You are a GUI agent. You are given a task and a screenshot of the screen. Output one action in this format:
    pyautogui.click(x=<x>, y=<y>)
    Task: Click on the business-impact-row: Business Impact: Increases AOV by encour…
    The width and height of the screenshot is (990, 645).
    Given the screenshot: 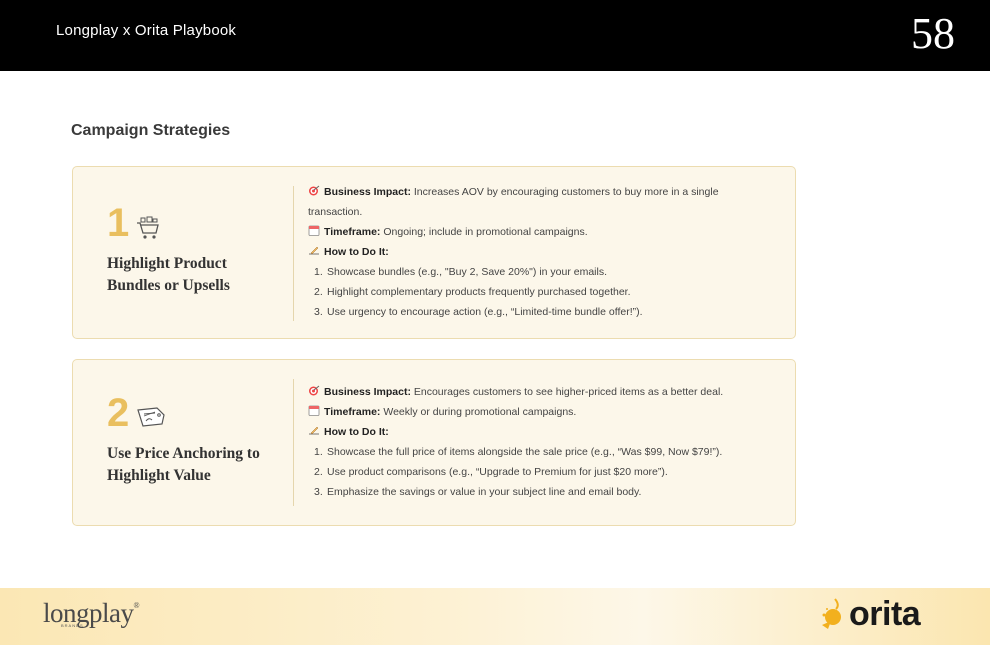 What is the action you would take?
    pyautogui.click(x=538, y=202)
    